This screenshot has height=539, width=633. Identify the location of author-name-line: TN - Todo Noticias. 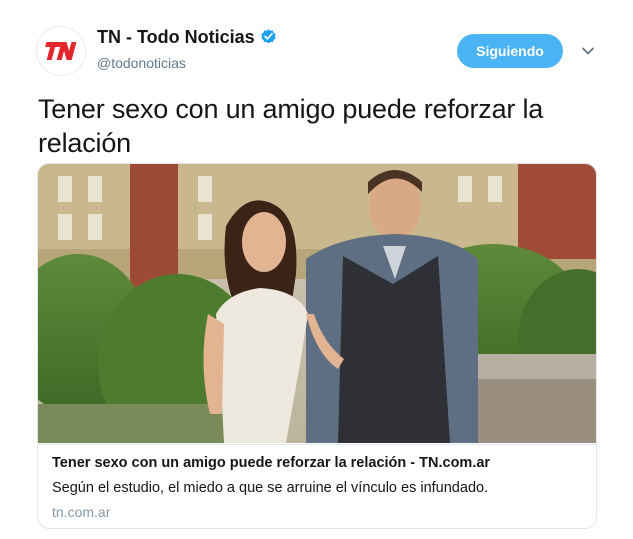
(187, 37).